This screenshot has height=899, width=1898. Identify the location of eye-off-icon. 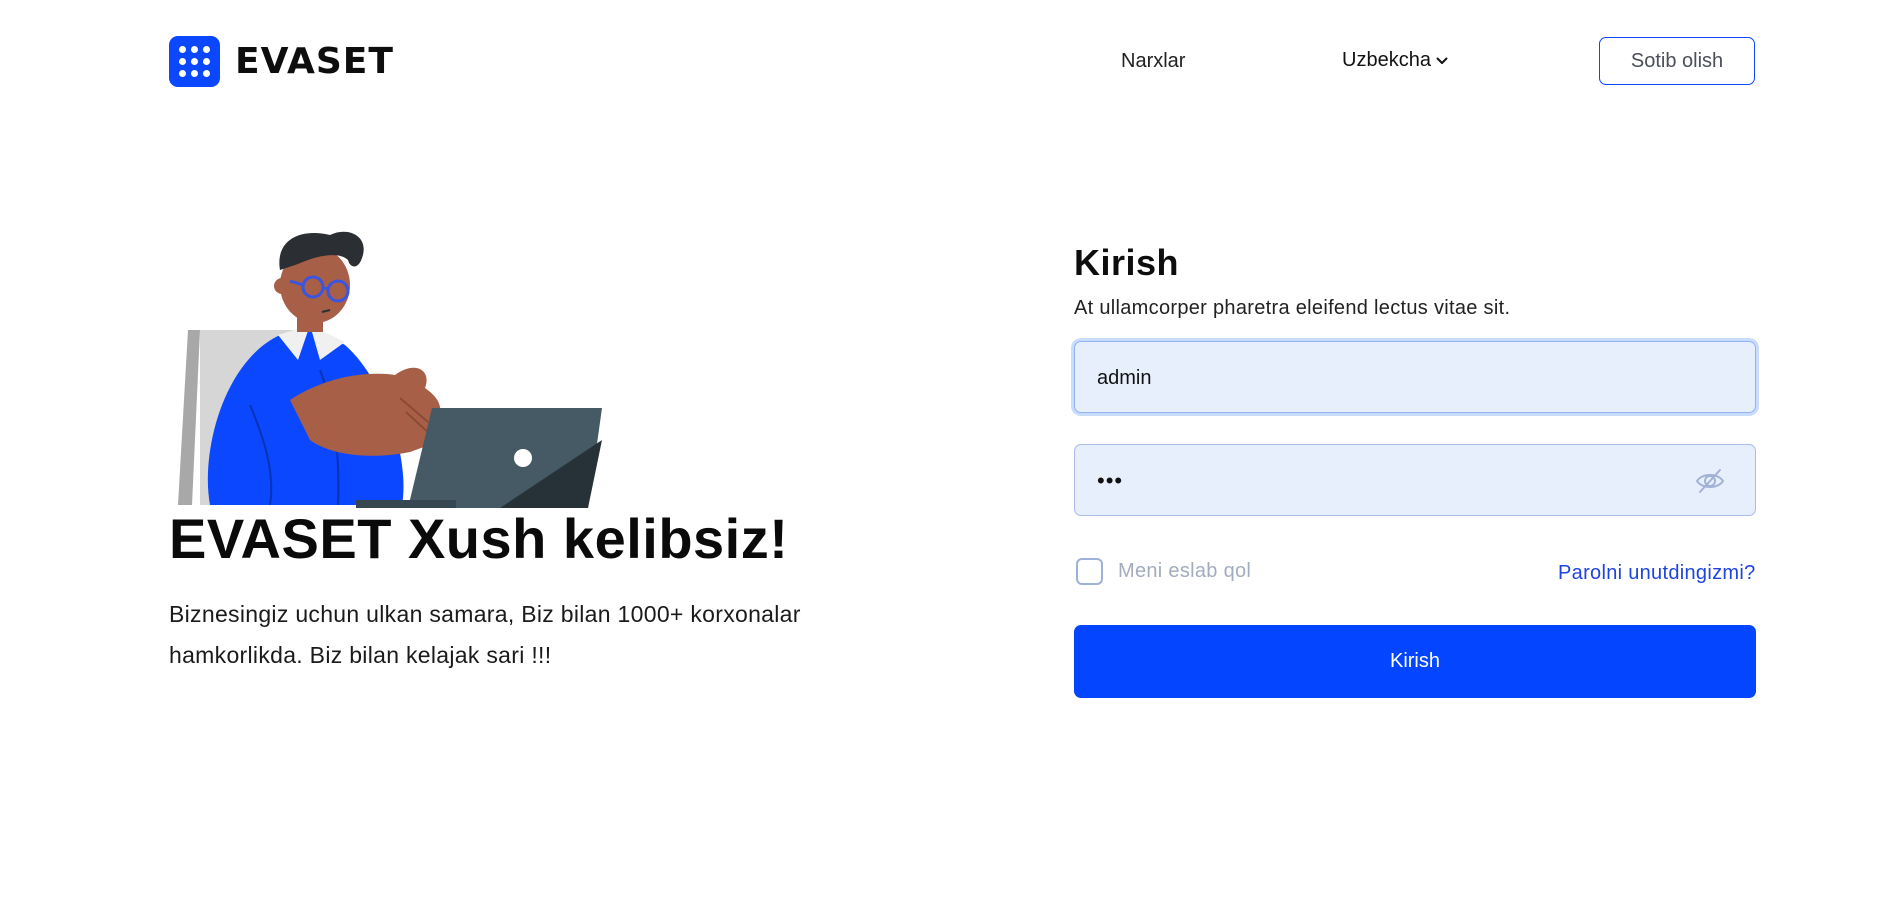
(1710, 481).